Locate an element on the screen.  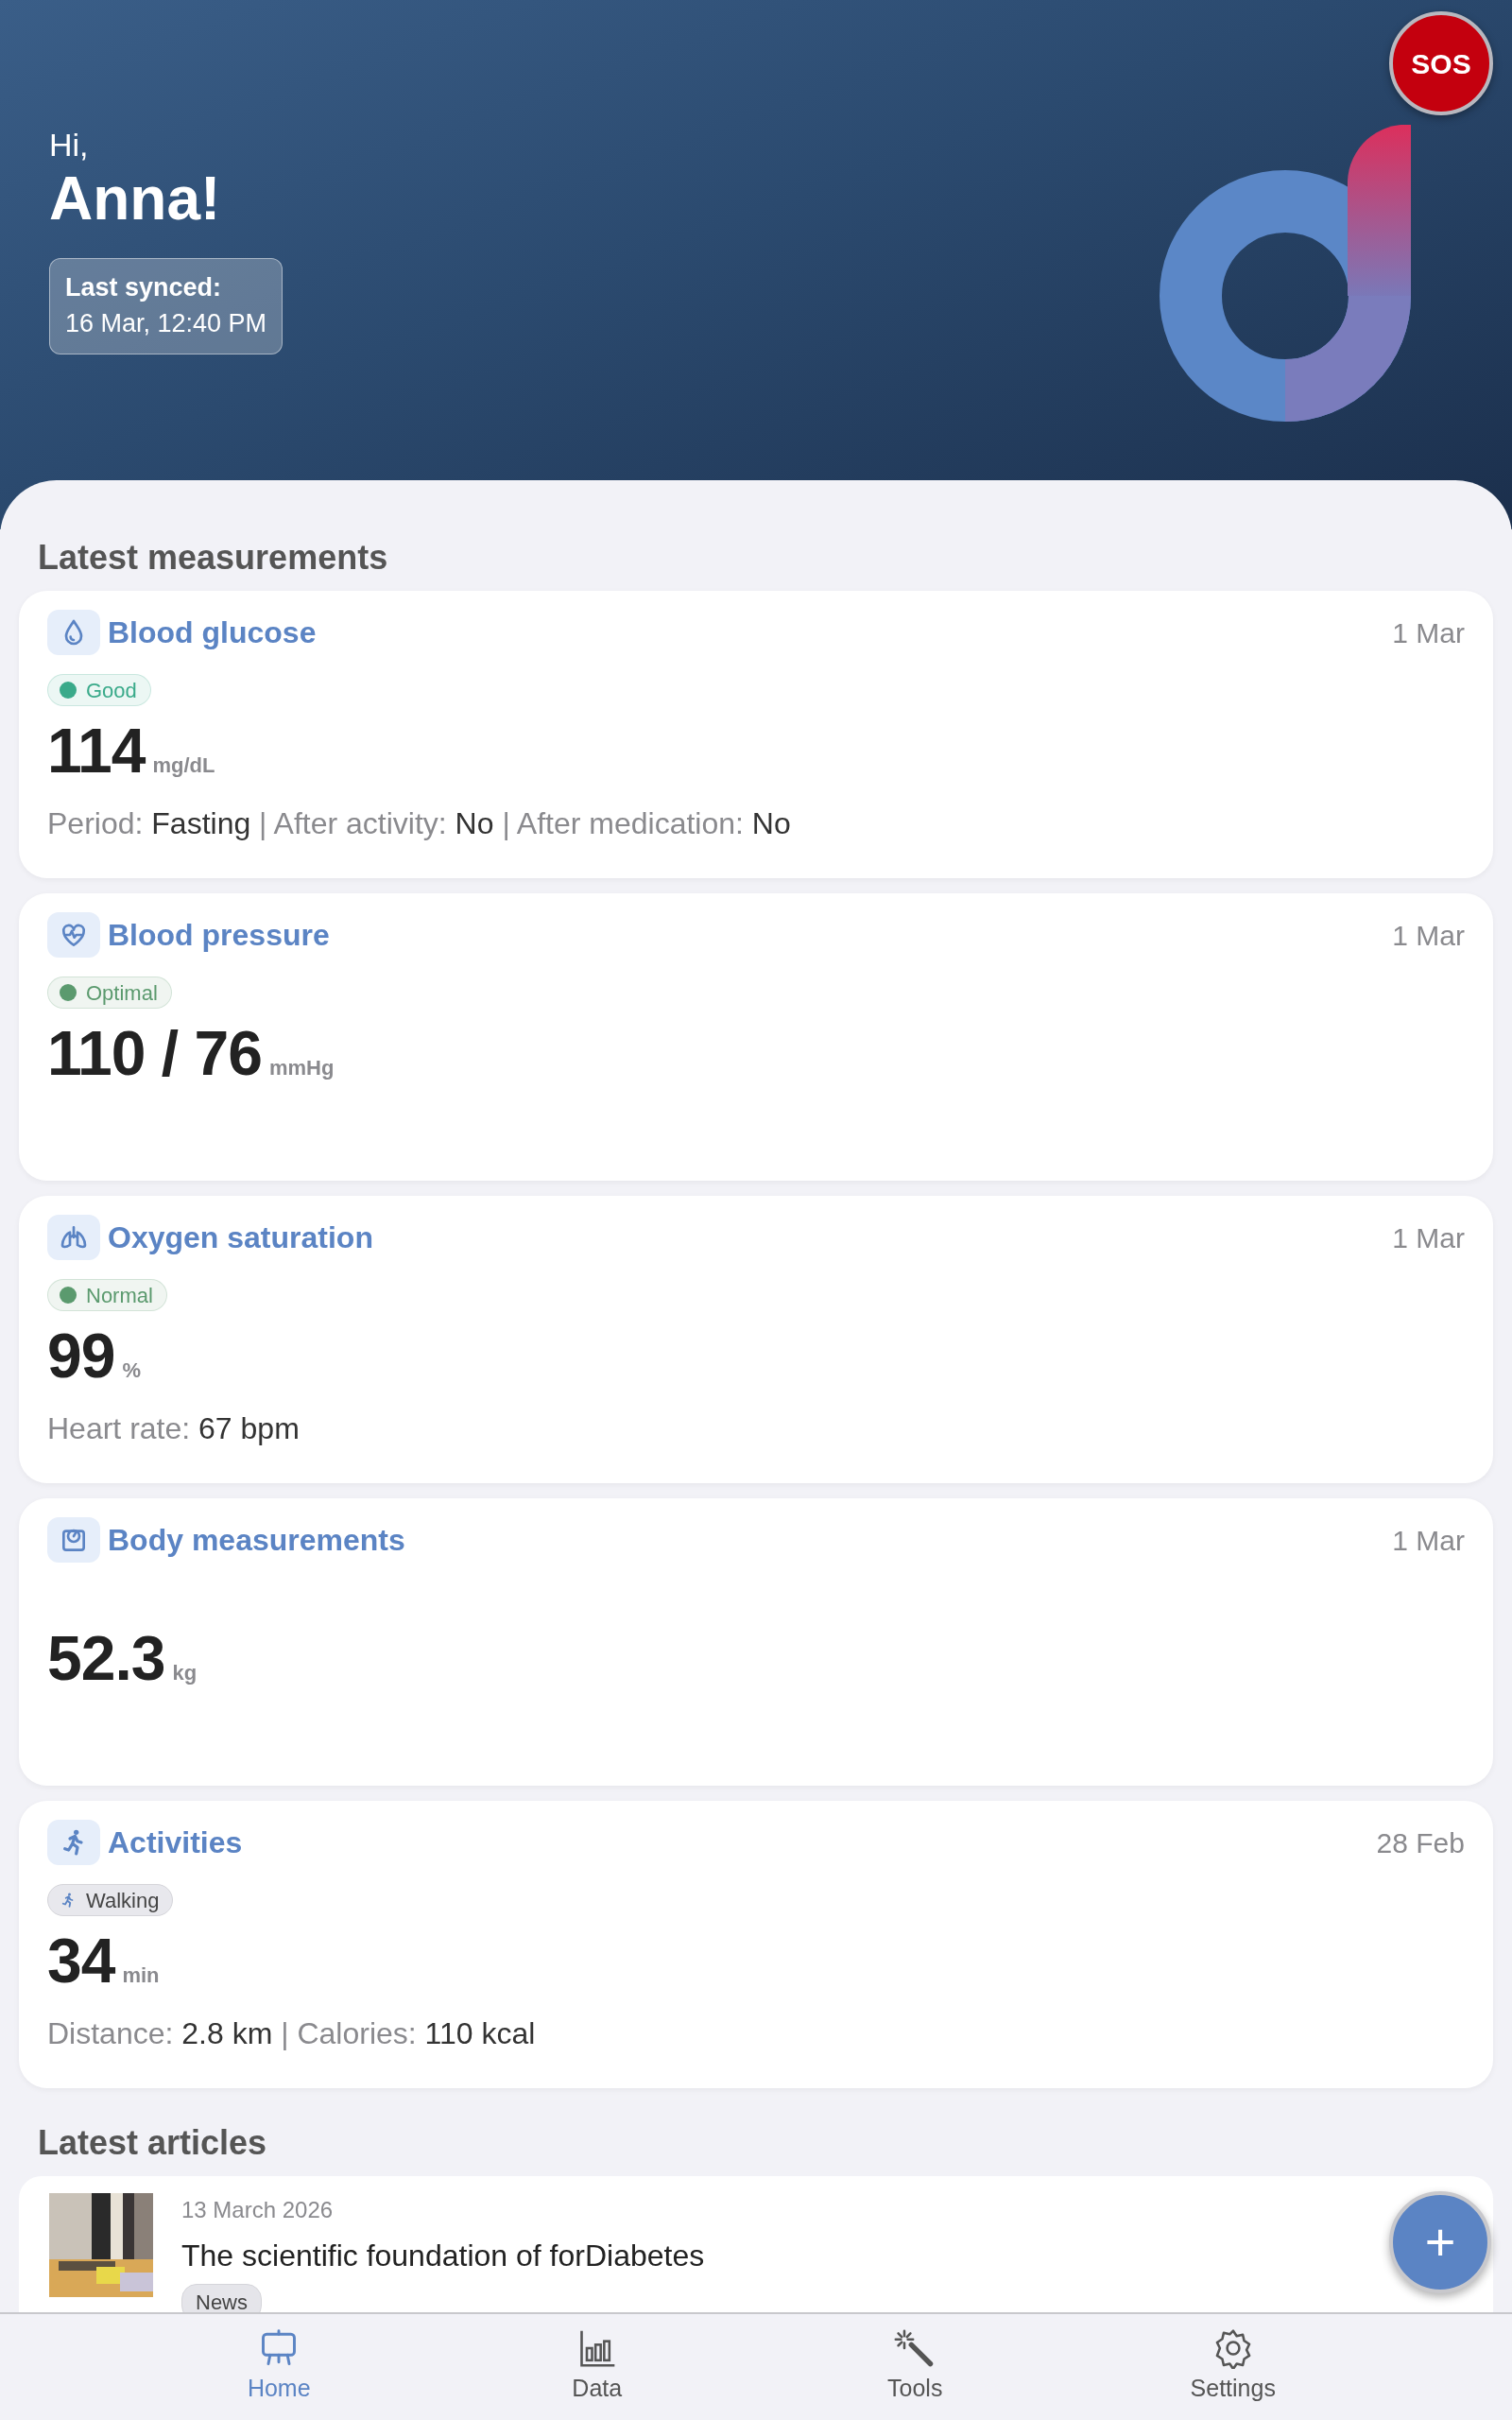
nav-tab: Settings is located at coordinates (1233, 2367).